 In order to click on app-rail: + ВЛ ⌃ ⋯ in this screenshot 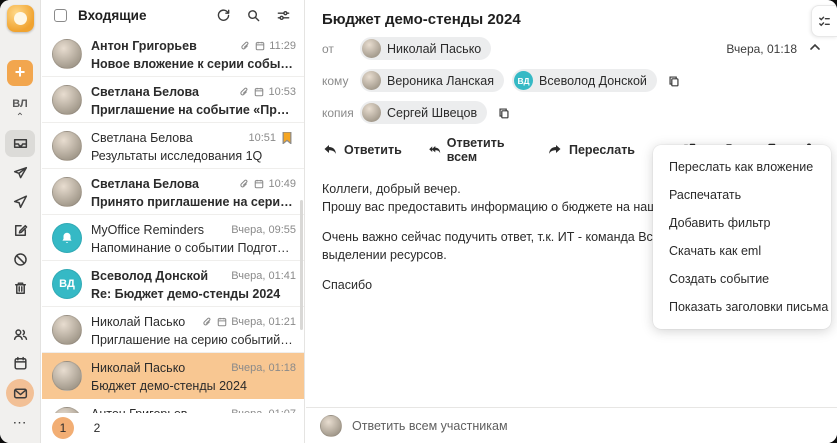, I will do `click(20, 221)`.